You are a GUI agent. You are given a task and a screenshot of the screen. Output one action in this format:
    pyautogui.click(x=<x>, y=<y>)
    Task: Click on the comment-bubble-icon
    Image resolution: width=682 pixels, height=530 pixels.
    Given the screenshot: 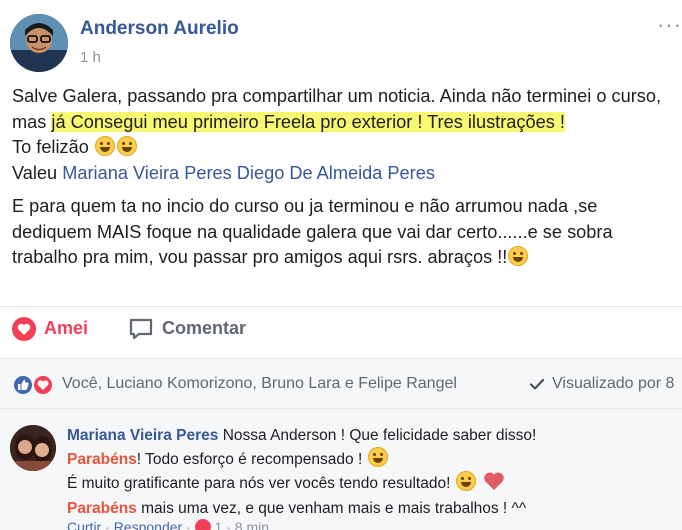 What is the action you would take?
    pyautogui.click(x=141, y=329)
    